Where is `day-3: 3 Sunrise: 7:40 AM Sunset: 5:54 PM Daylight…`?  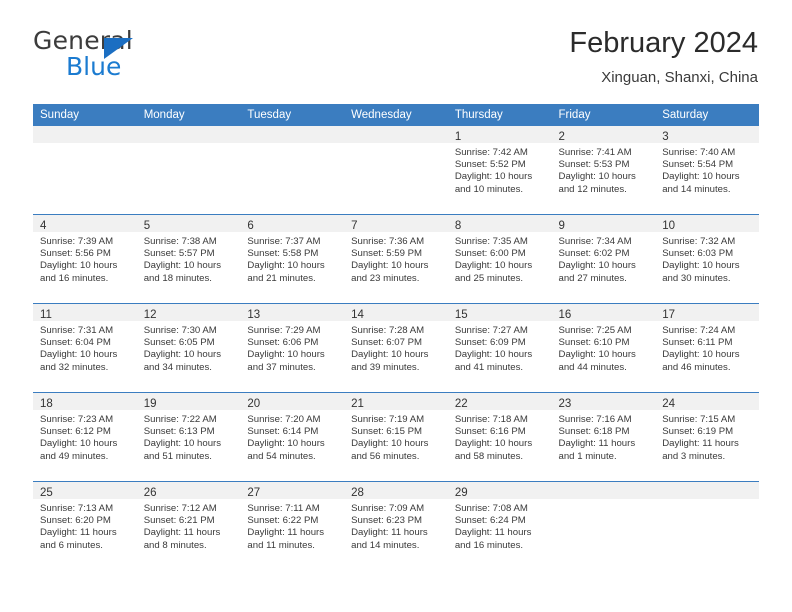 day-3: 3 Sunrise: 7:40 AM Sunset: 5:54 PM Daylight… is located at coordinates (707, 170).